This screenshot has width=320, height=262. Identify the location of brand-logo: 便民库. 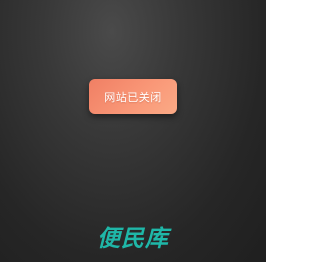
(133, 239).